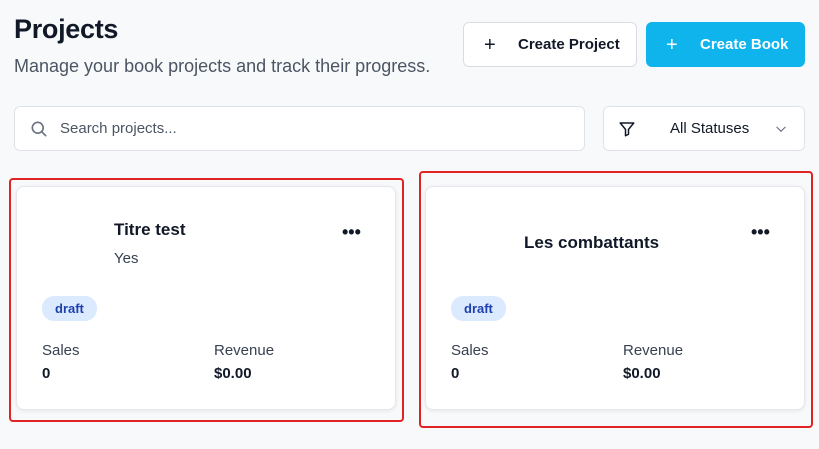  Describe the element at coordinates (592, 242) in the screenshot. I see `project-title: Les combattants` at that location.